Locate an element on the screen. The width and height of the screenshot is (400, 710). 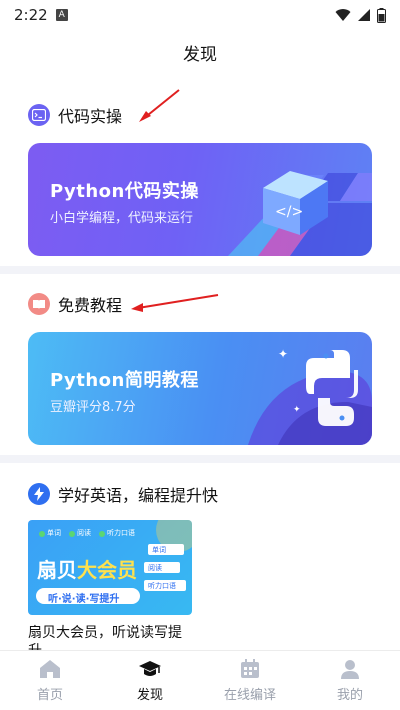
python-code-practice-banner: </> Python代码实操 小白学编程，代码来运行 is located at coordinates (200, 199).